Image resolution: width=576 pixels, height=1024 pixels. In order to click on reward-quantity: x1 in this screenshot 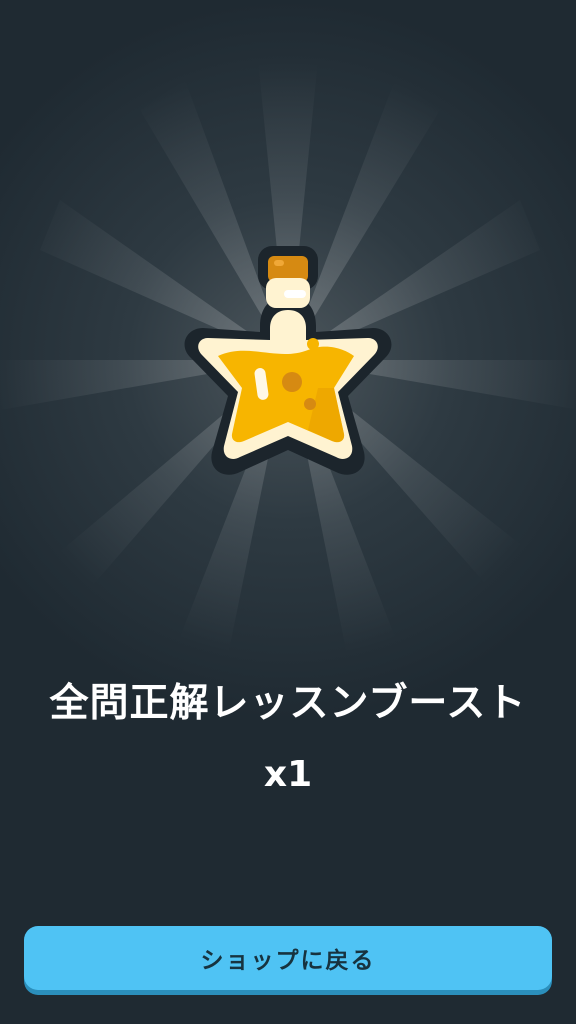, I will do `click(288, 774)`.